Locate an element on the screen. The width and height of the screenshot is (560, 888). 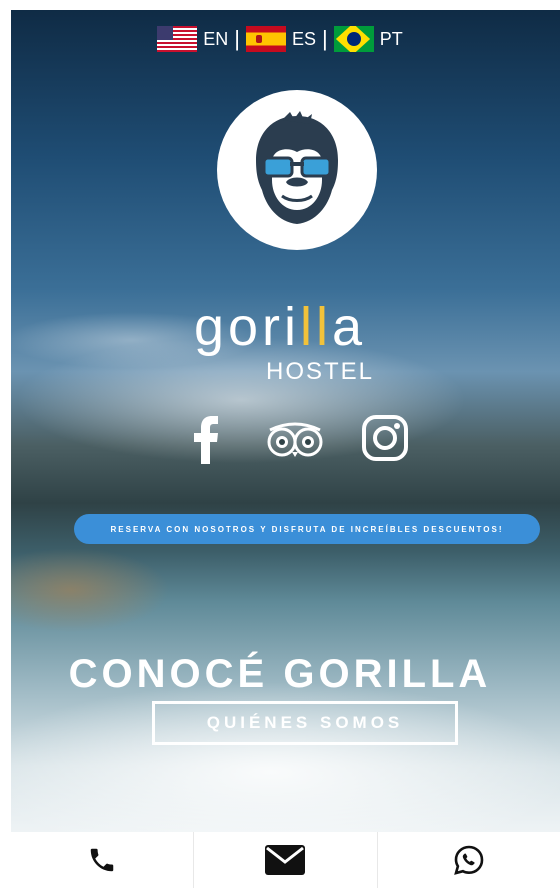
whatsapp-button is located at coordinates (469, 860).